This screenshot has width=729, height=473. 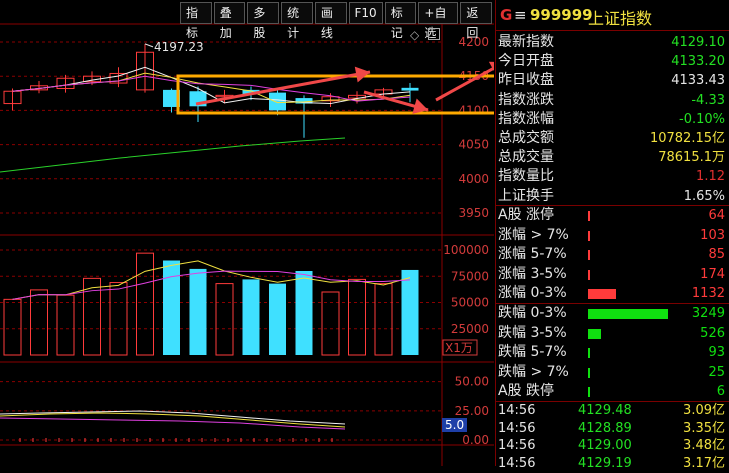 I want to click on indicator-tick-label: 50.00, so click(x=472, y=382).